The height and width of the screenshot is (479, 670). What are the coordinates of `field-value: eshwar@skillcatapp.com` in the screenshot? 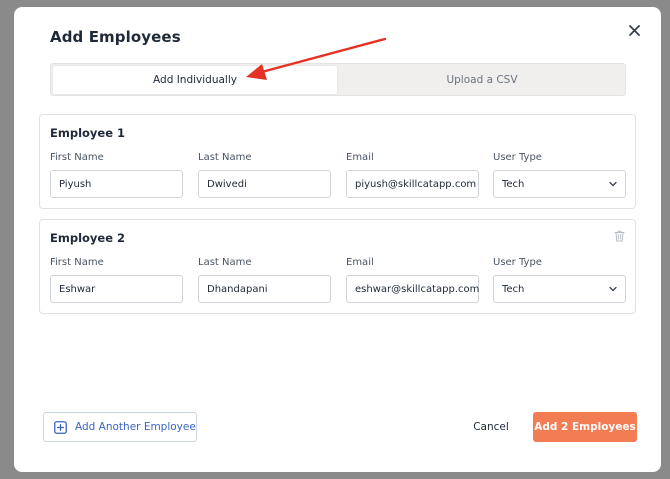 It's located at (417, 289).